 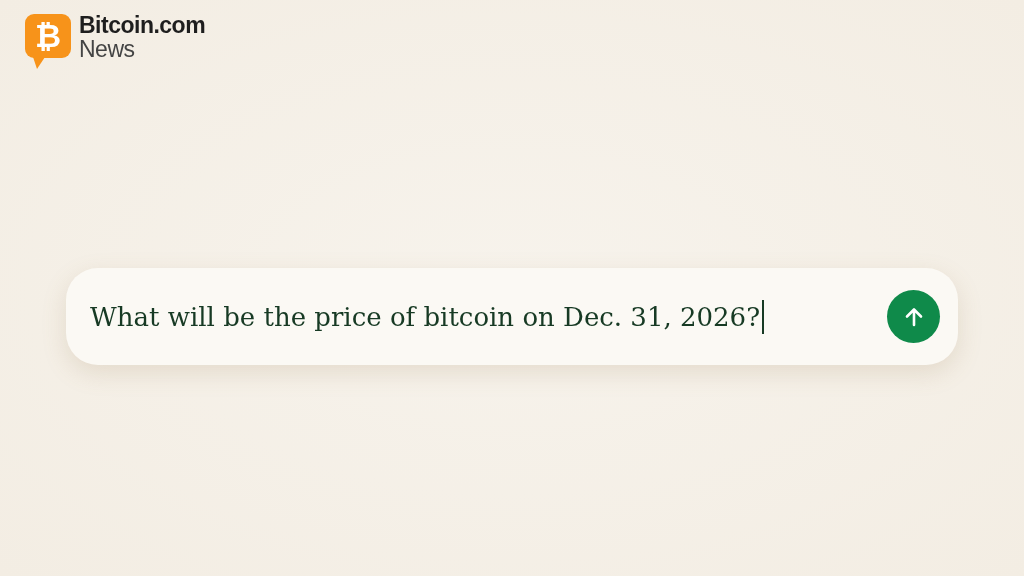 What do you see at coordinates (107, 49) in the screenshot?
I see `brand-subtitle: News` at bounding box center [107, 49].